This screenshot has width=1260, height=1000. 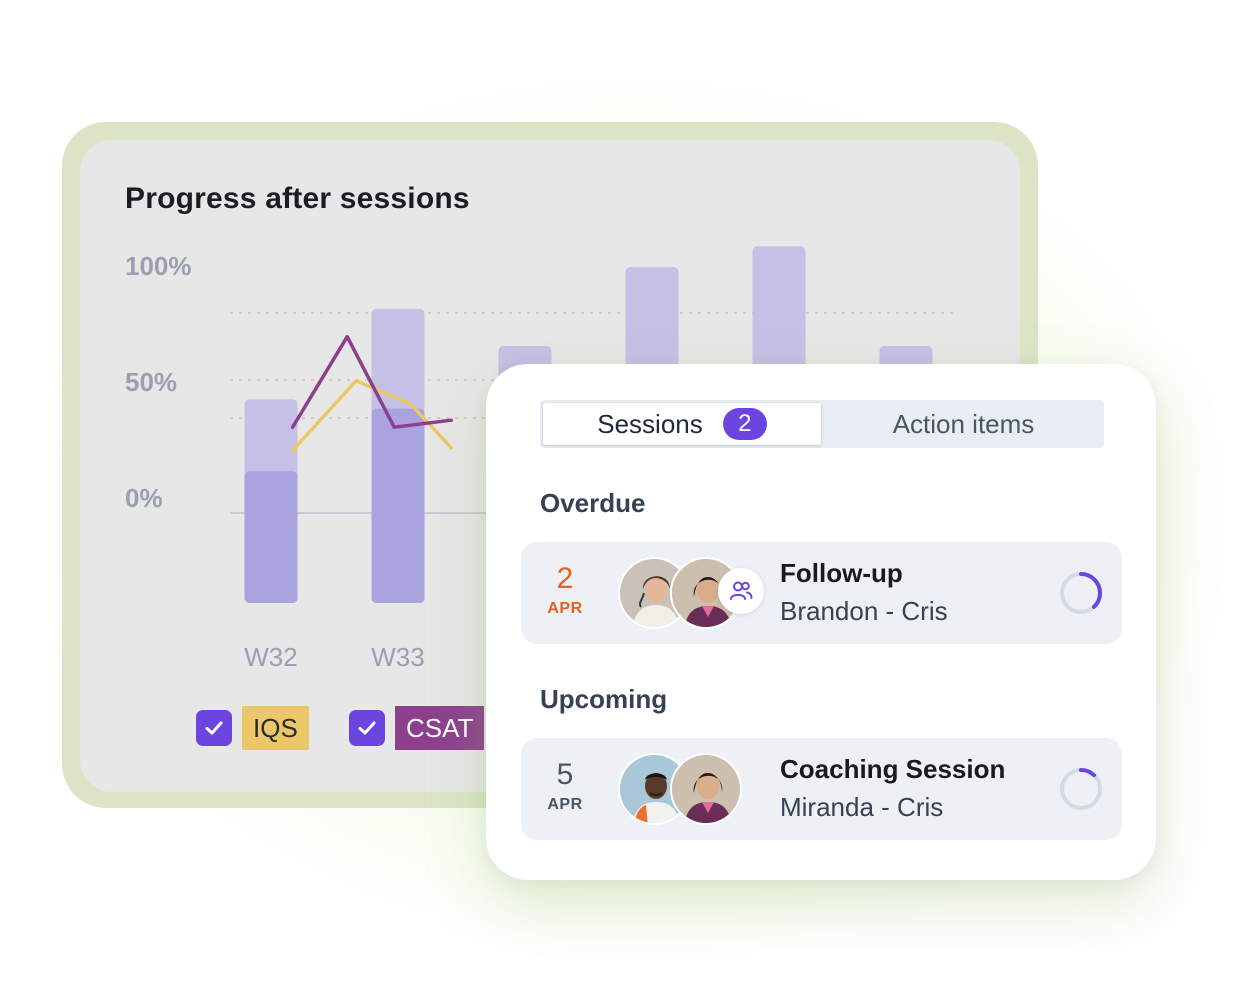 What do you see at coordinates (151, 382) in the screenshot?
I see `y-tick-label: 50%` at bounding box center [151, 382].